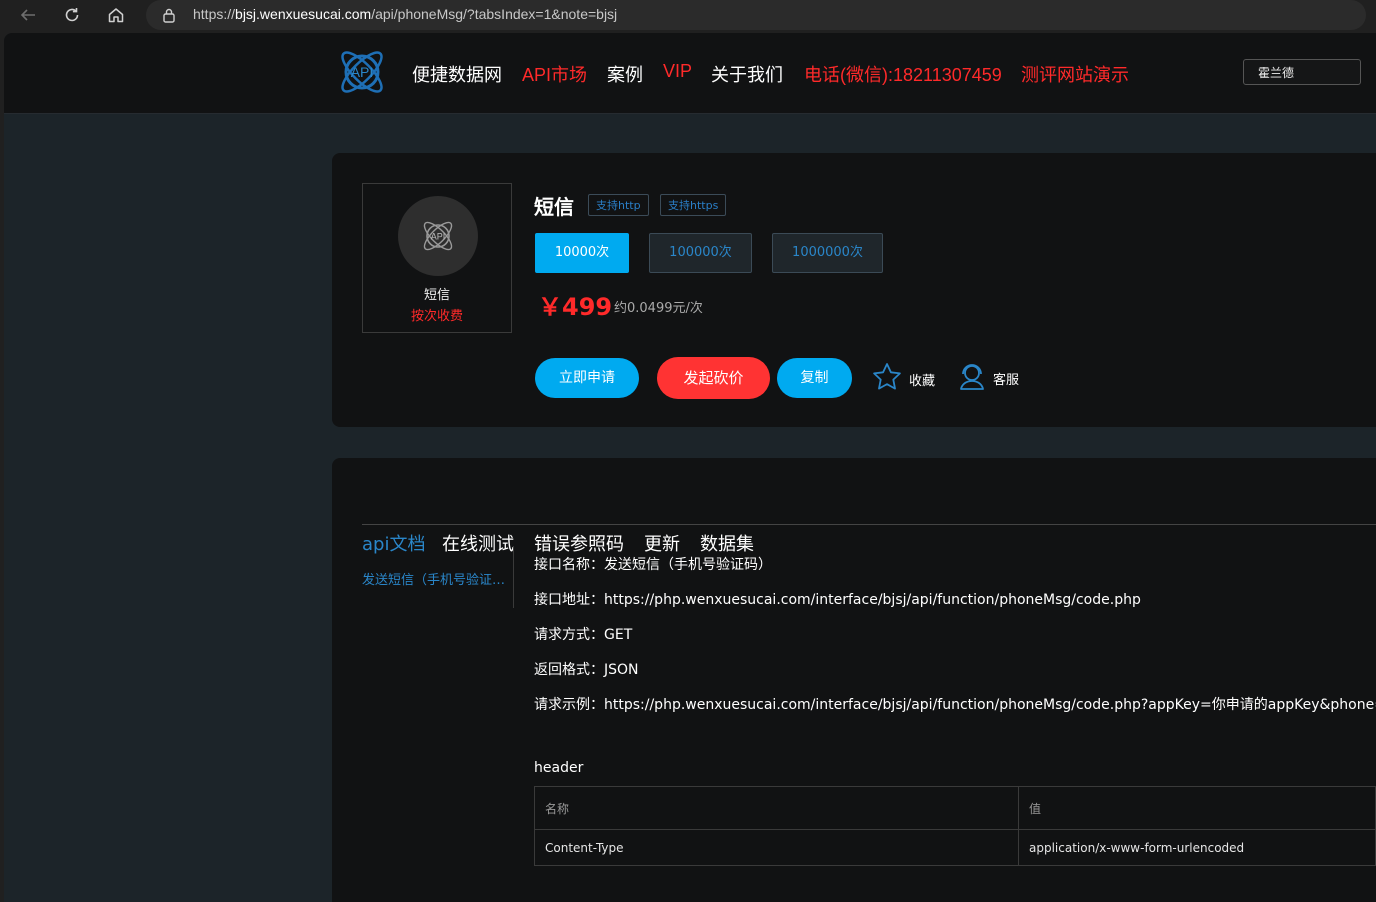 The image size is (1376, 902). What do you see at coordinates (972, 378) in the screenshot?
I see `customer-service-icon` at bounding box center [972, 378].